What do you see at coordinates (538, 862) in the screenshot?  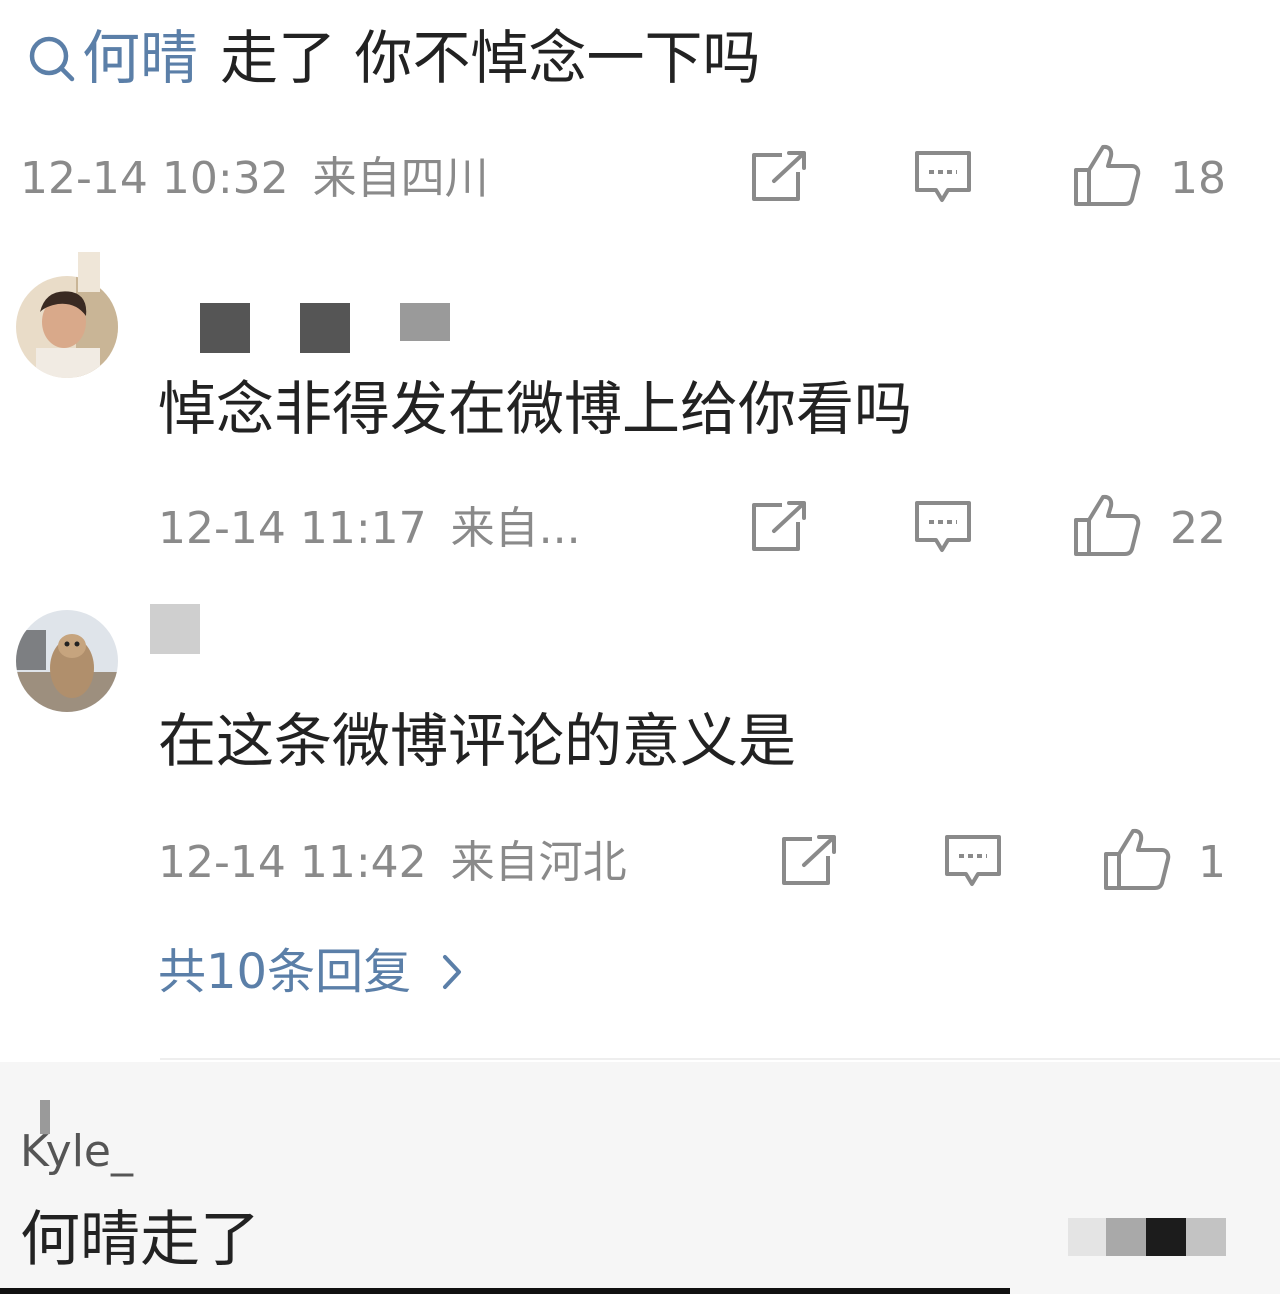 I see `comment-location: 来自河北` at bounding box center [538, 862].